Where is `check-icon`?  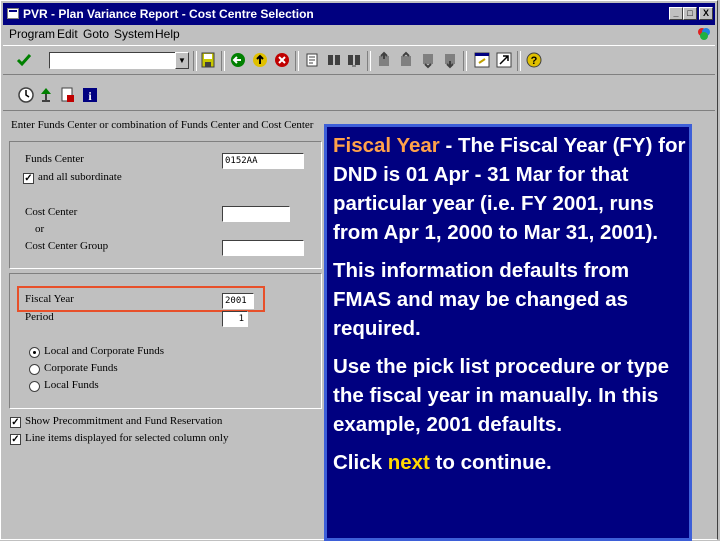
check-icon is located at coordinates (24, 60).